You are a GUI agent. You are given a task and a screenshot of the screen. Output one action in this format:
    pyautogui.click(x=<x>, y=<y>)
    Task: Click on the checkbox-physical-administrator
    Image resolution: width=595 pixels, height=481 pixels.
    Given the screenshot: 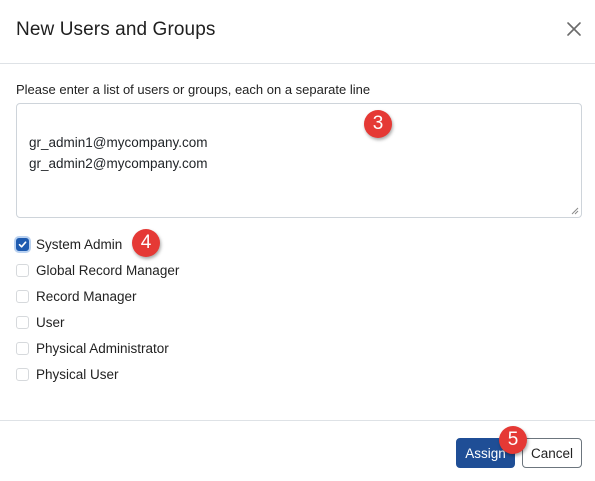 What is the action you would take?
    pyautogui.click(x=22, y=348)
    